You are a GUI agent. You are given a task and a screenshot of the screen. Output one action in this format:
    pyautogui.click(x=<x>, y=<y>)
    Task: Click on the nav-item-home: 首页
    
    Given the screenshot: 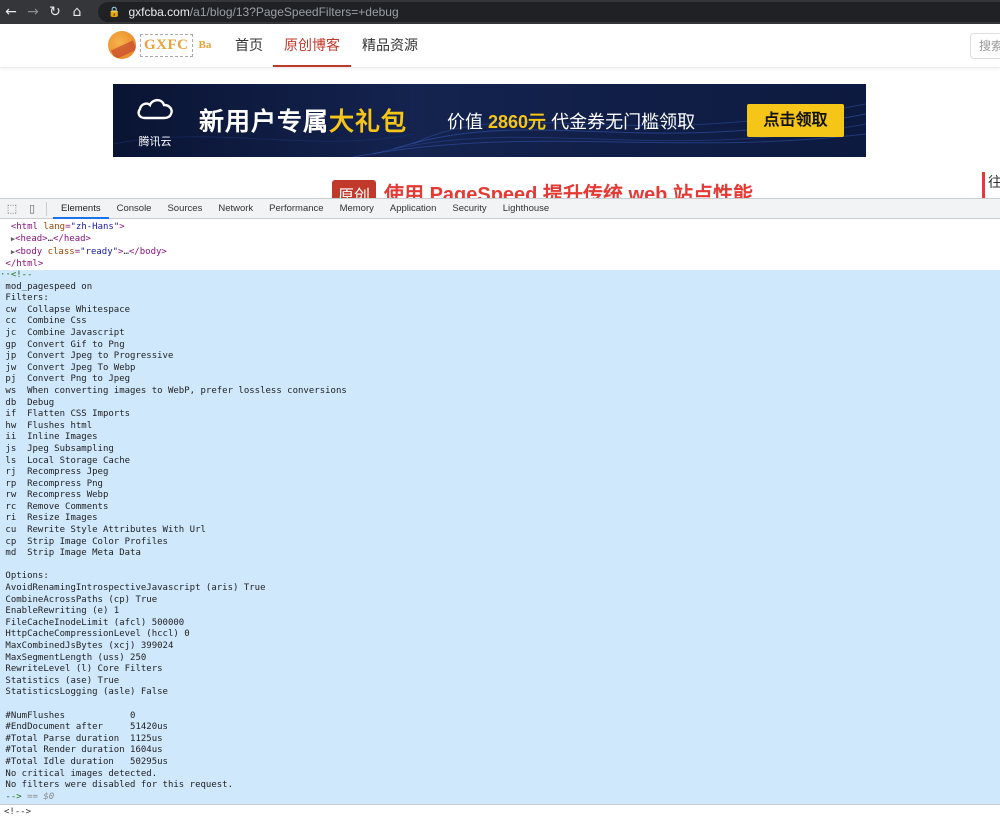 What is the action you would take?
    pyautogui.click(x=249, y=45)
    